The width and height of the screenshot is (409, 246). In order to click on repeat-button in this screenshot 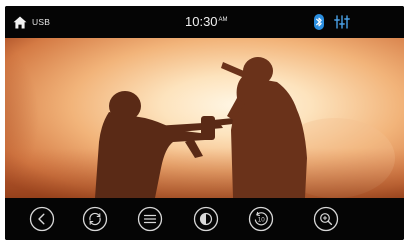, I will do `click(95, 219)`.